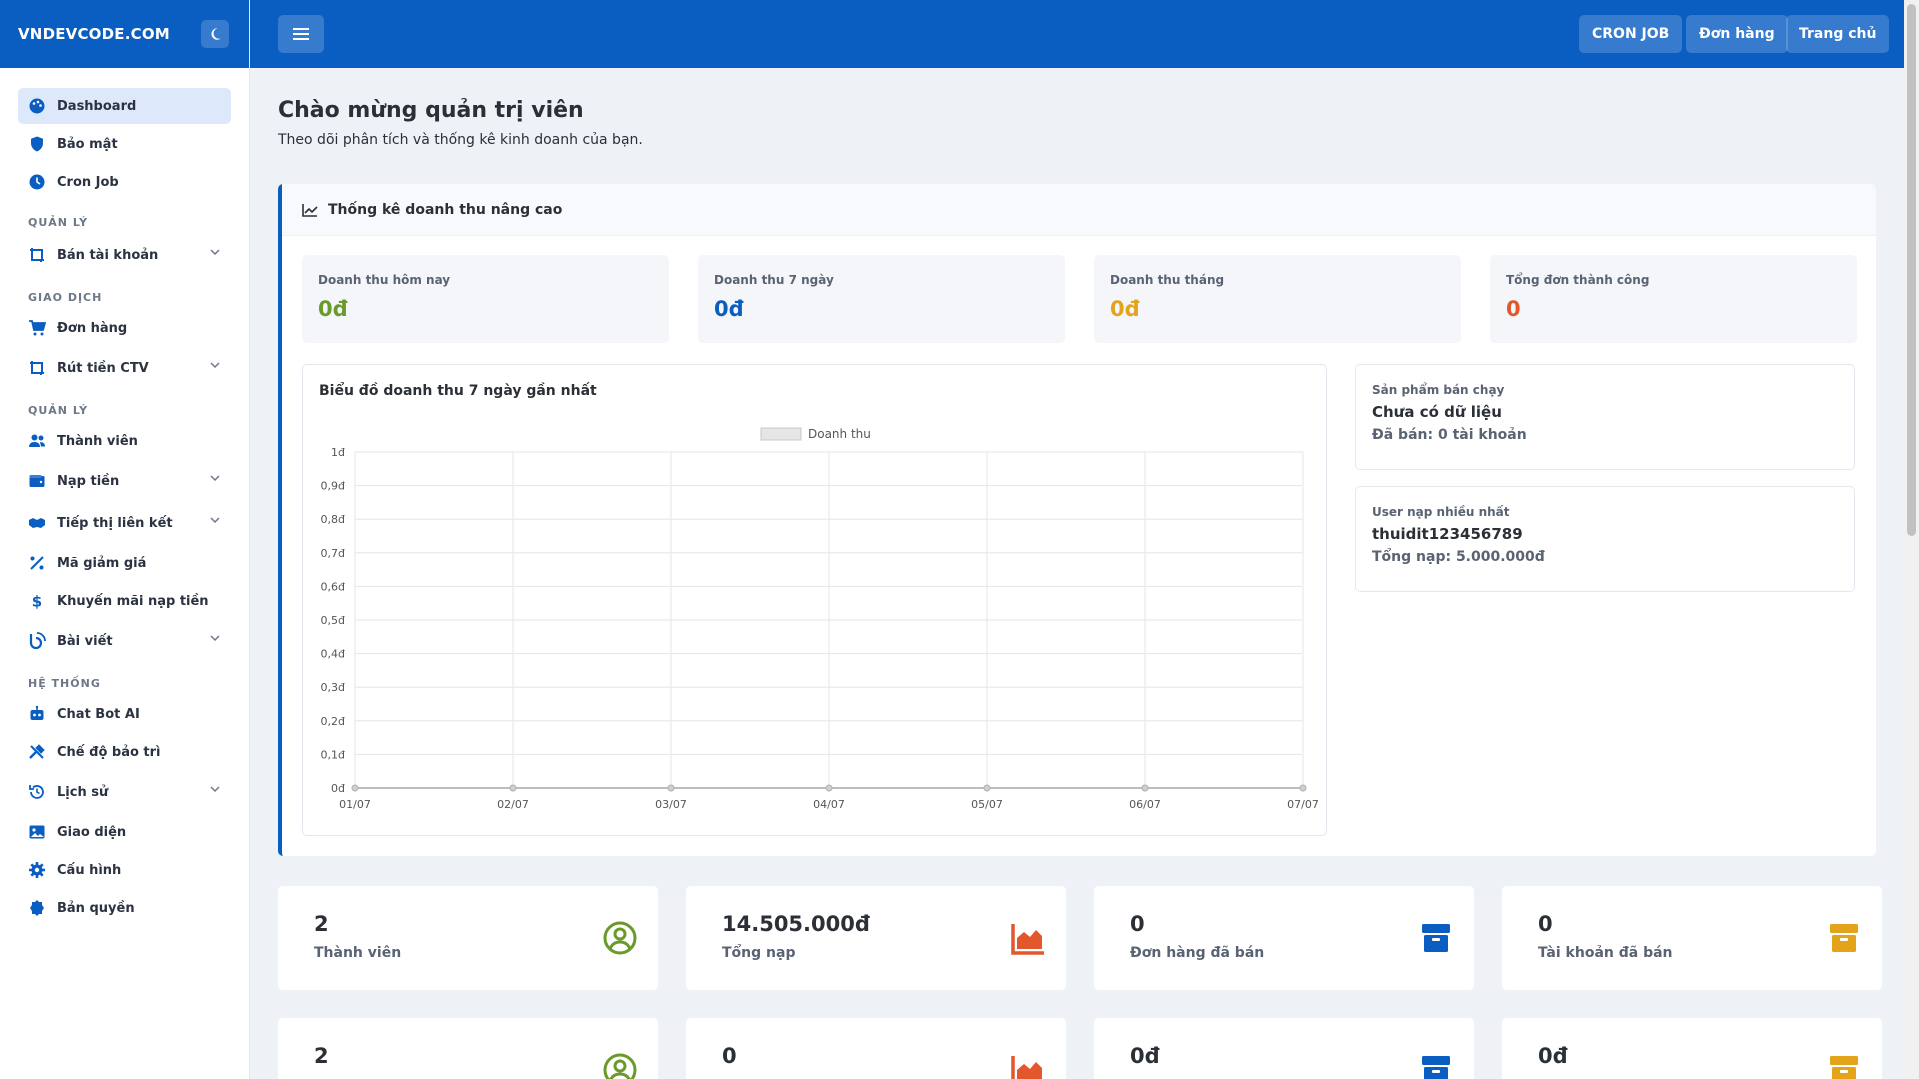 Image resolution: width=1919 pixels, height=1079 pixels. Describe the element at coordinates (37, 752) in the screenshot. I see `tools-icon` at that location.